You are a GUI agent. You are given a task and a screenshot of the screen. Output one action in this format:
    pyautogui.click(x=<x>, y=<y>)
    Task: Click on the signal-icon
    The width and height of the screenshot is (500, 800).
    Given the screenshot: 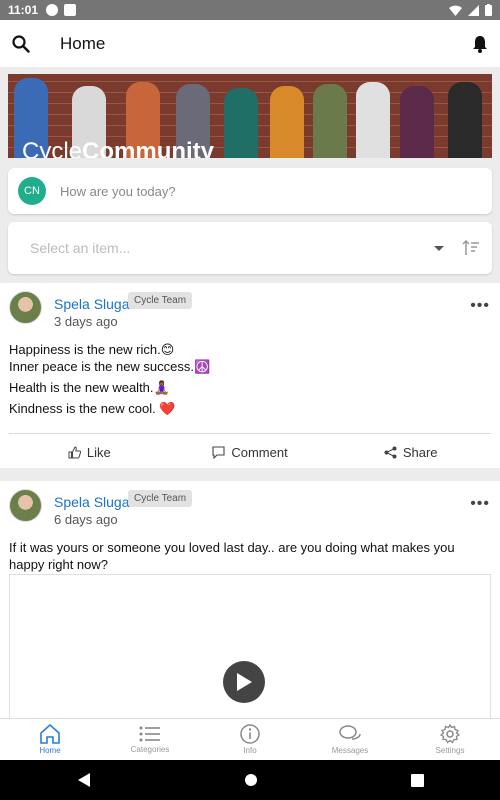 What is the action you would take?
    pyautogui.click(x=473, y=10)
    